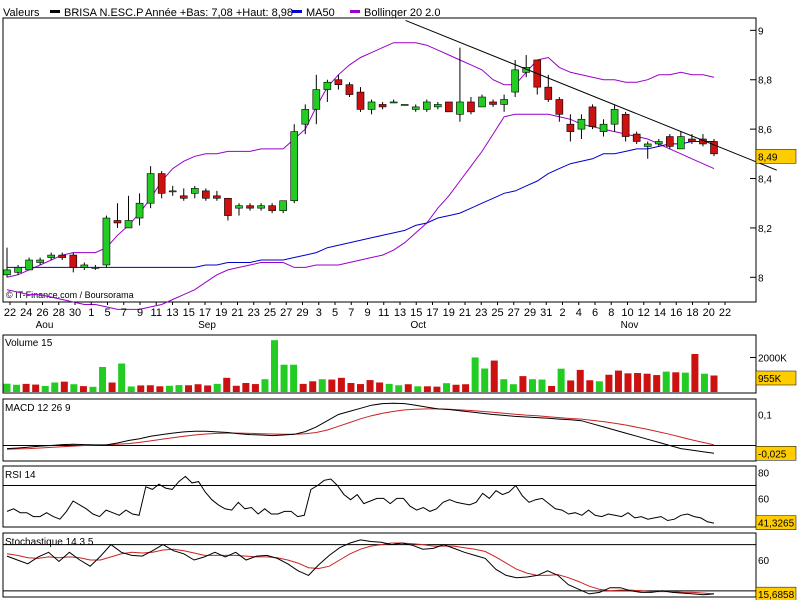 The image size is (800, 600). What do you see at coordinates (776, 524) in the screenshot?
I see `rsi-last-value: 41,3265` at bounding box center [776, 524].